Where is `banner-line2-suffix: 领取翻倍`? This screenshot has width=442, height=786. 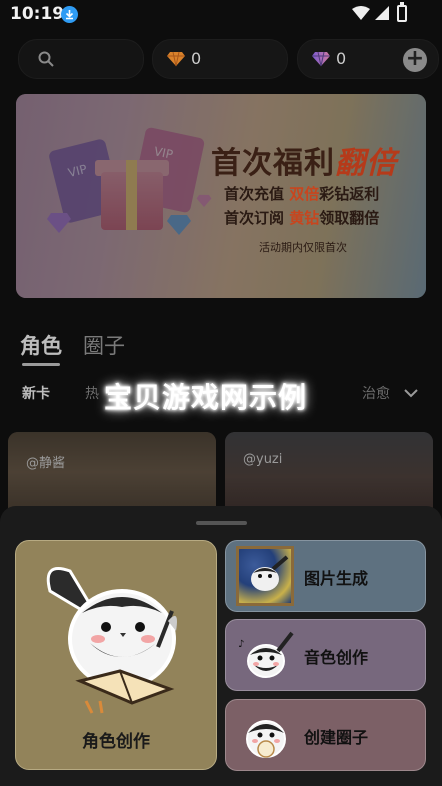 banner-line2-suffix: 领取翻倍 is located at coordinates (349, 218).